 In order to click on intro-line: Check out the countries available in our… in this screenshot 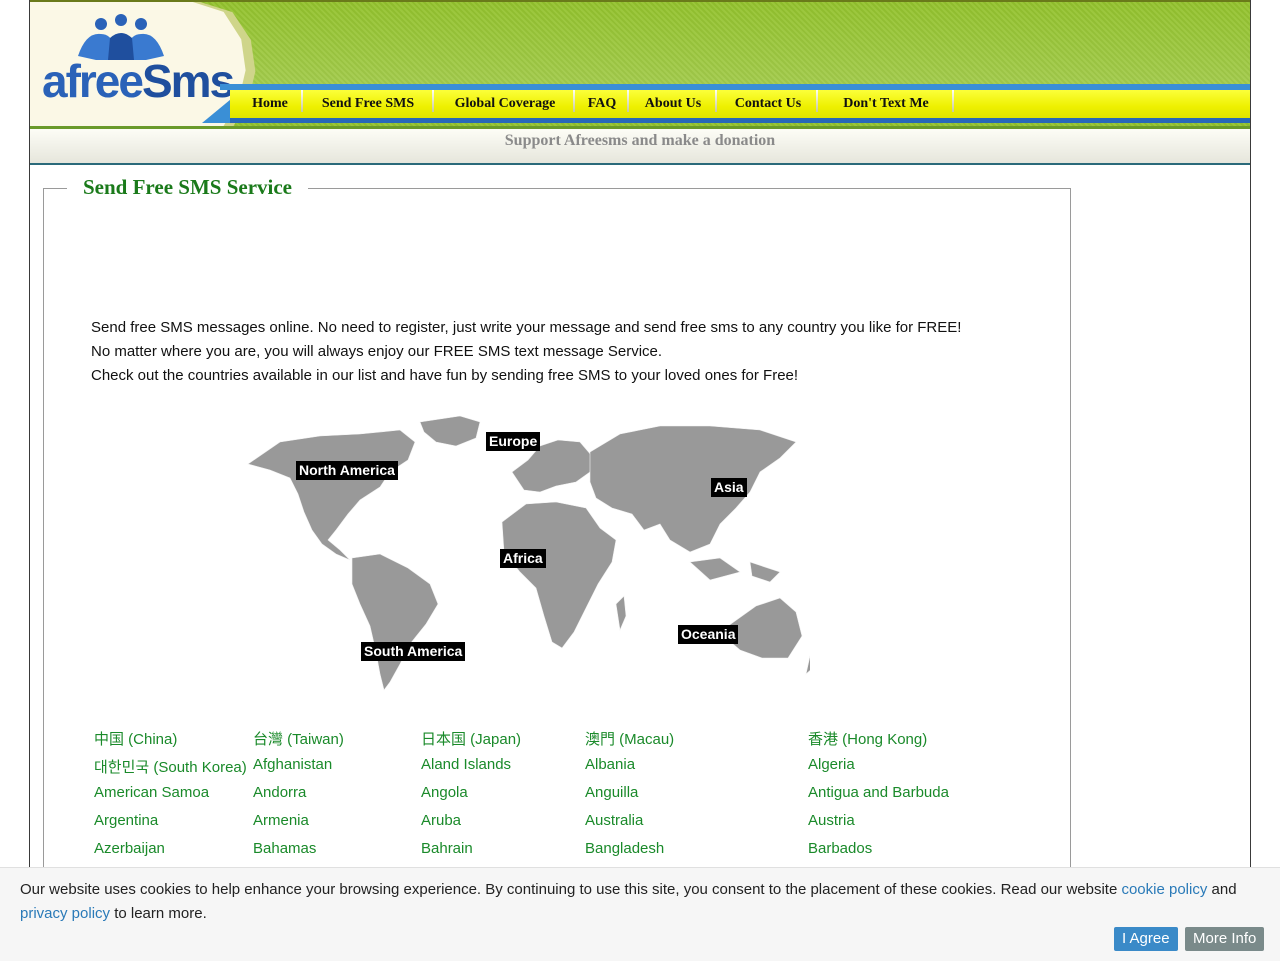, I will do `click(445, 375)`.